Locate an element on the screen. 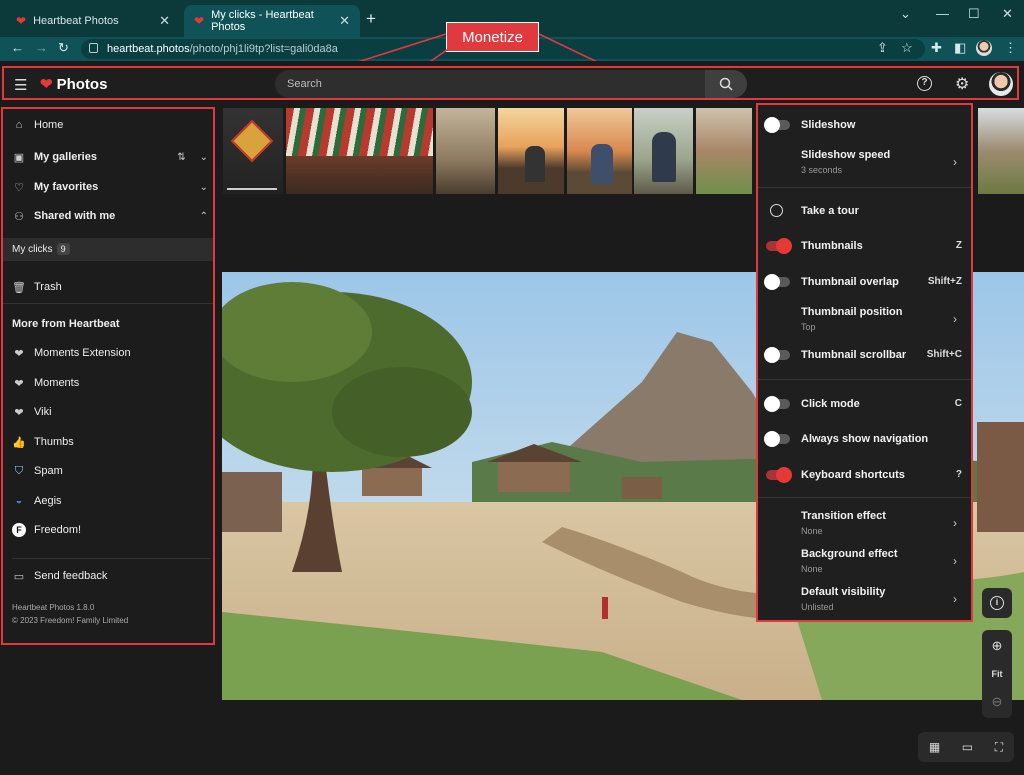 The width and height of the screenshot is (1024, 775). always-show-navigation-label: Always show navigation is located at coordinates (865, 439).